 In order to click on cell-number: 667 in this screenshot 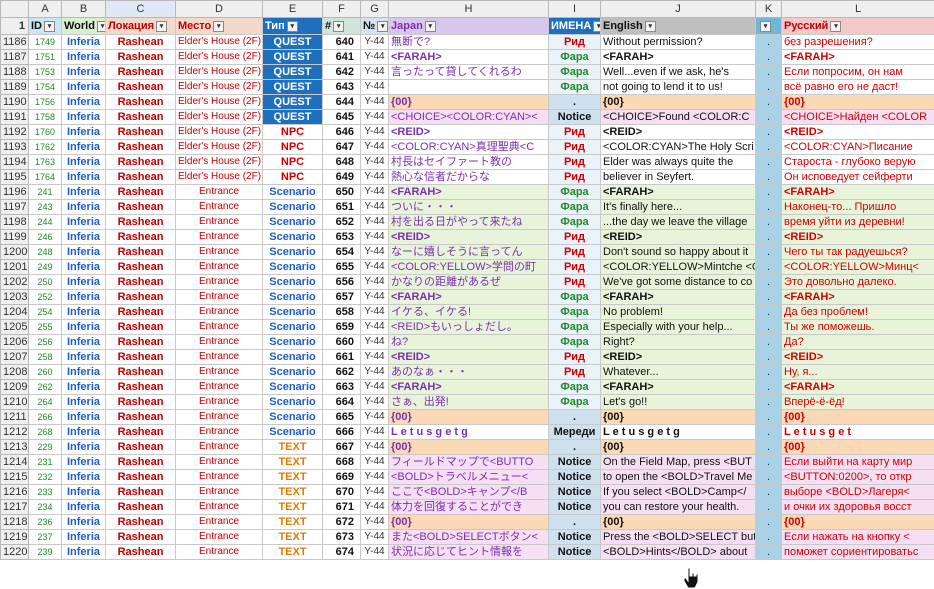, I will do `click(341, 447)`.